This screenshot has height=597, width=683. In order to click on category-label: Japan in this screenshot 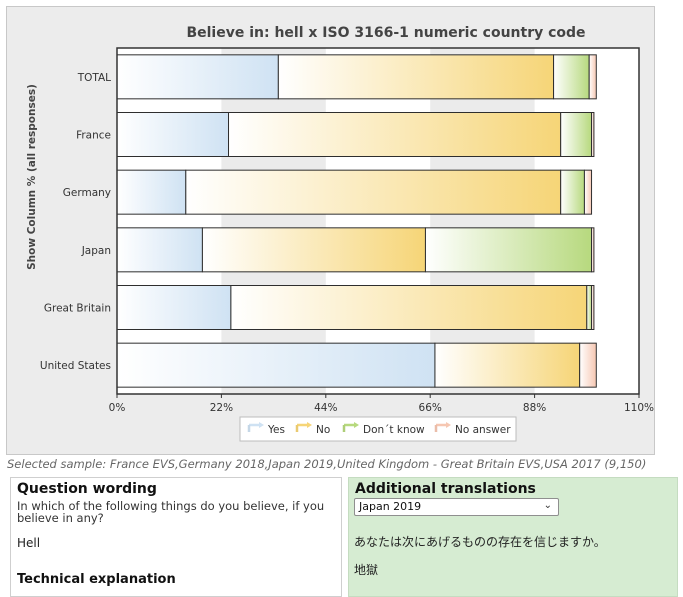, I will do `click(96, 251)`.